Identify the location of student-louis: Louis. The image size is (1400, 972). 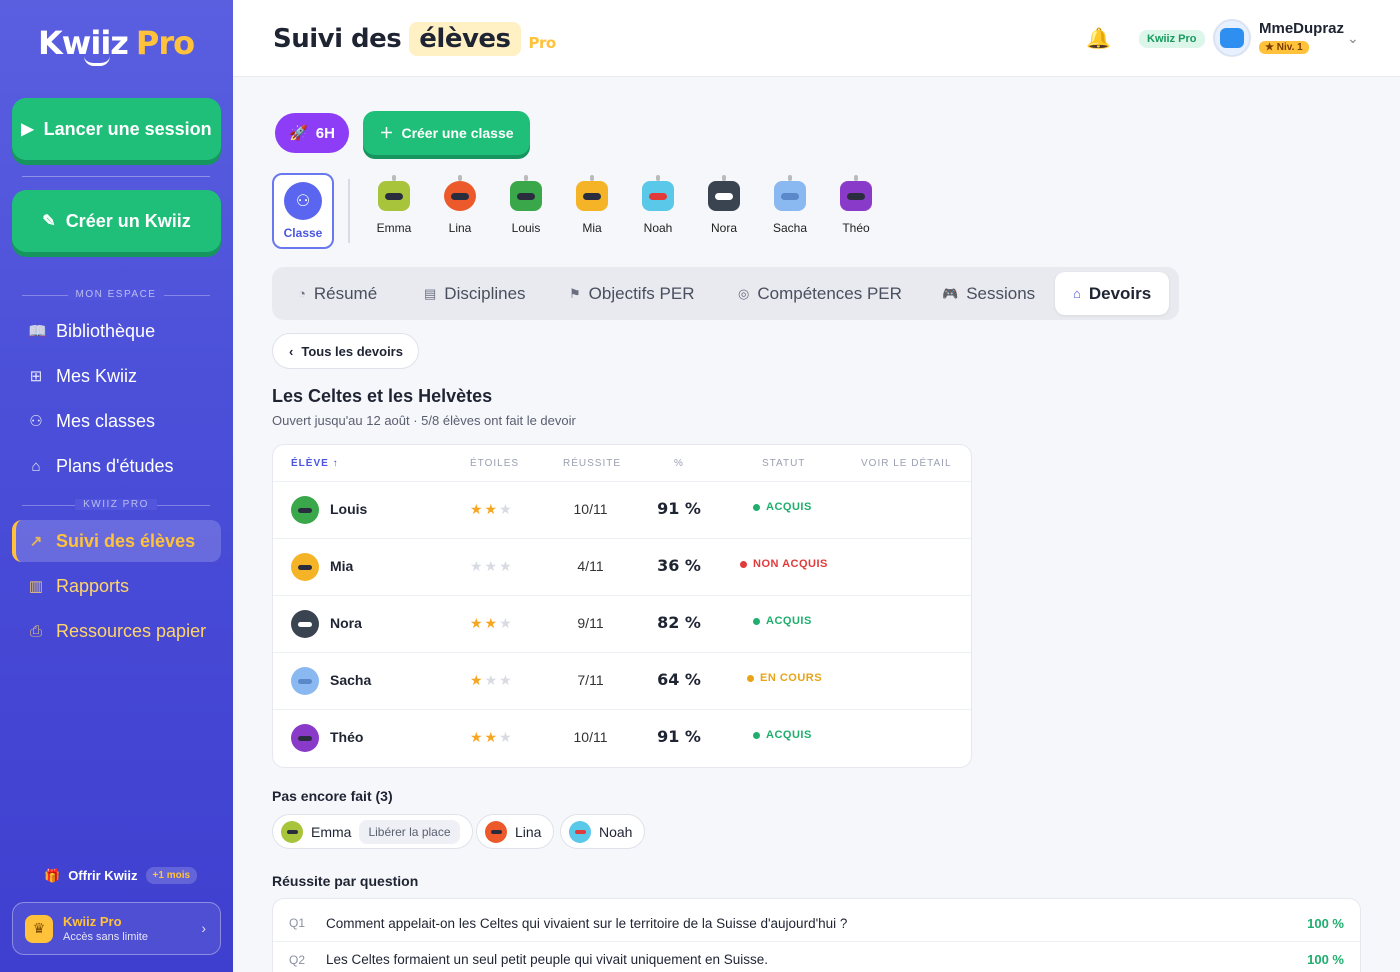
(526, 205).